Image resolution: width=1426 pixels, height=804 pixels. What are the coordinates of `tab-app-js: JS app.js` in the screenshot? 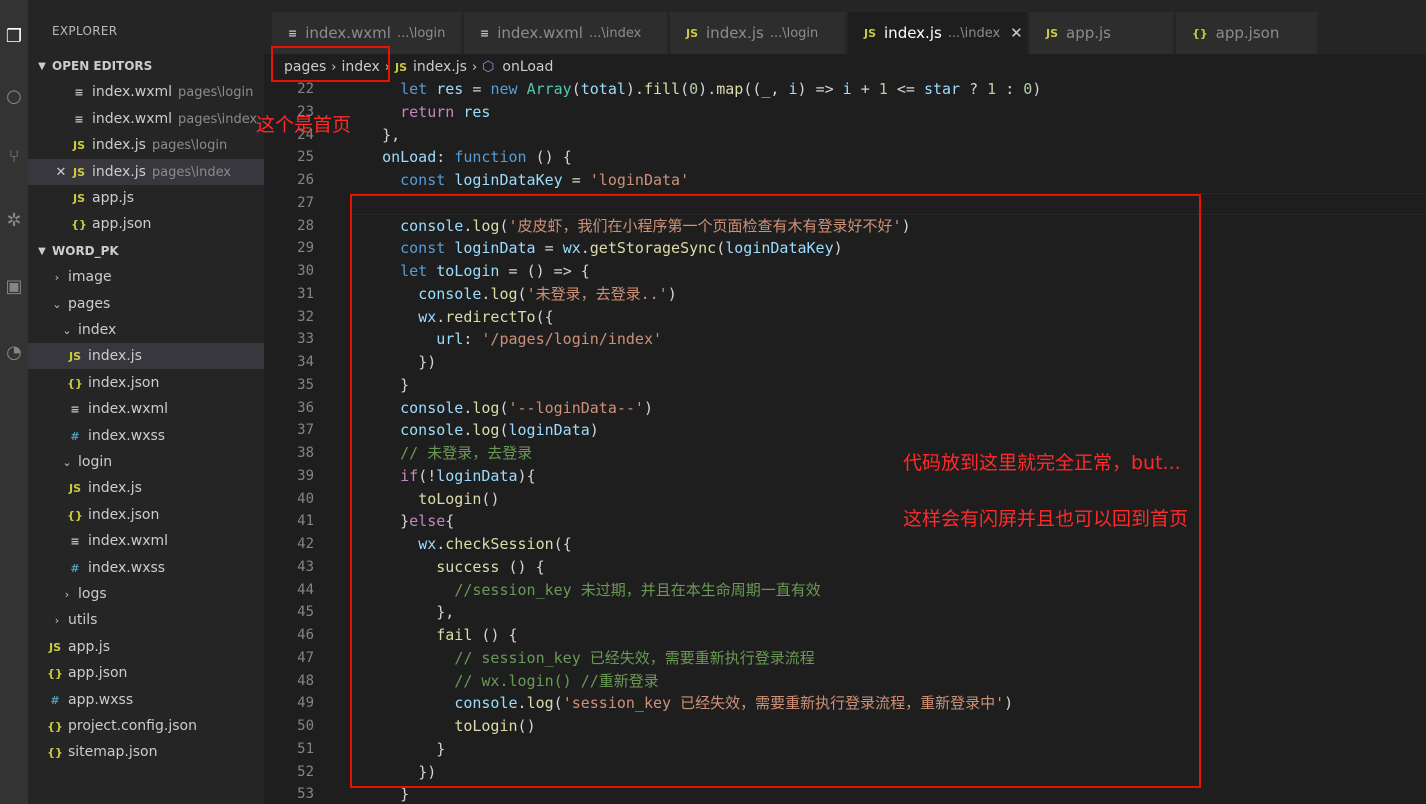 It's located at (1102, 33).